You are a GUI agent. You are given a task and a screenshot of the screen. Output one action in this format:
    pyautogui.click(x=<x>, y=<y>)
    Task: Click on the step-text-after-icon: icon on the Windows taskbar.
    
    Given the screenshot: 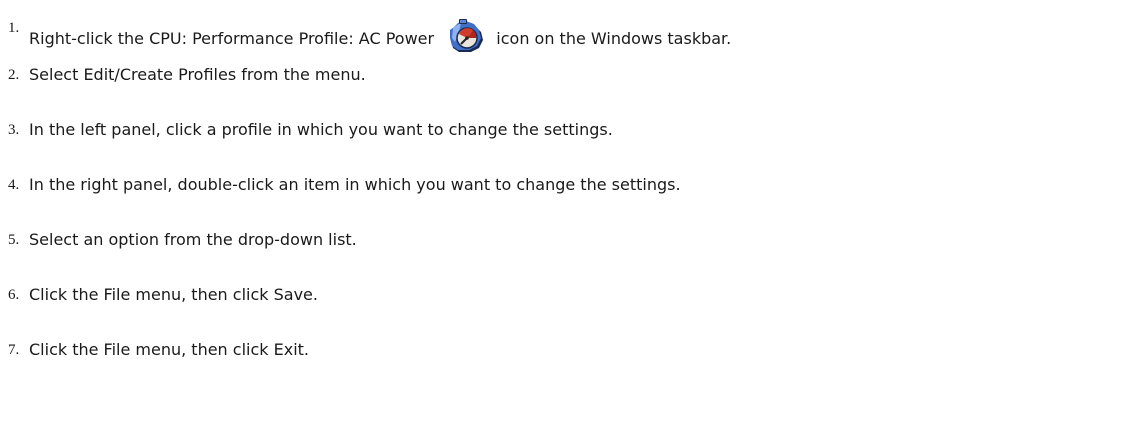 What is the action you would take?
    pyautogui.click(x=614, y=38)
    